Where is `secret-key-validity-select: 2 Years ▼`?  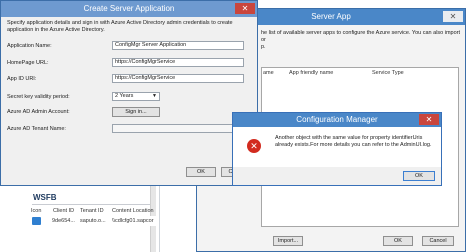
secret-key-validity-select: 2 Years ▼ is located at coordinates (136, 96).